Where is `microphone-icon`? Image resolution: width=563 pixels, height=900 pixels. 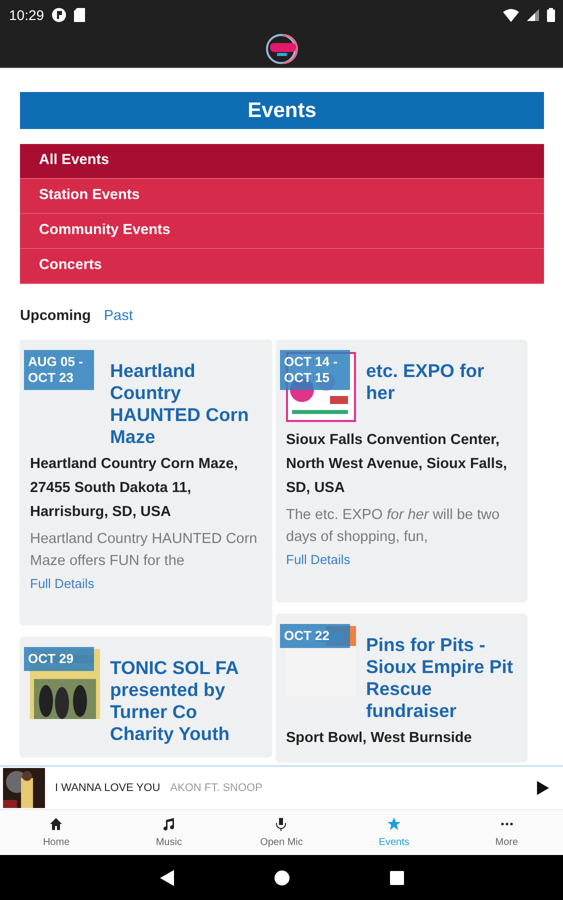
microphone-icon is located at coordinates (281, 824).